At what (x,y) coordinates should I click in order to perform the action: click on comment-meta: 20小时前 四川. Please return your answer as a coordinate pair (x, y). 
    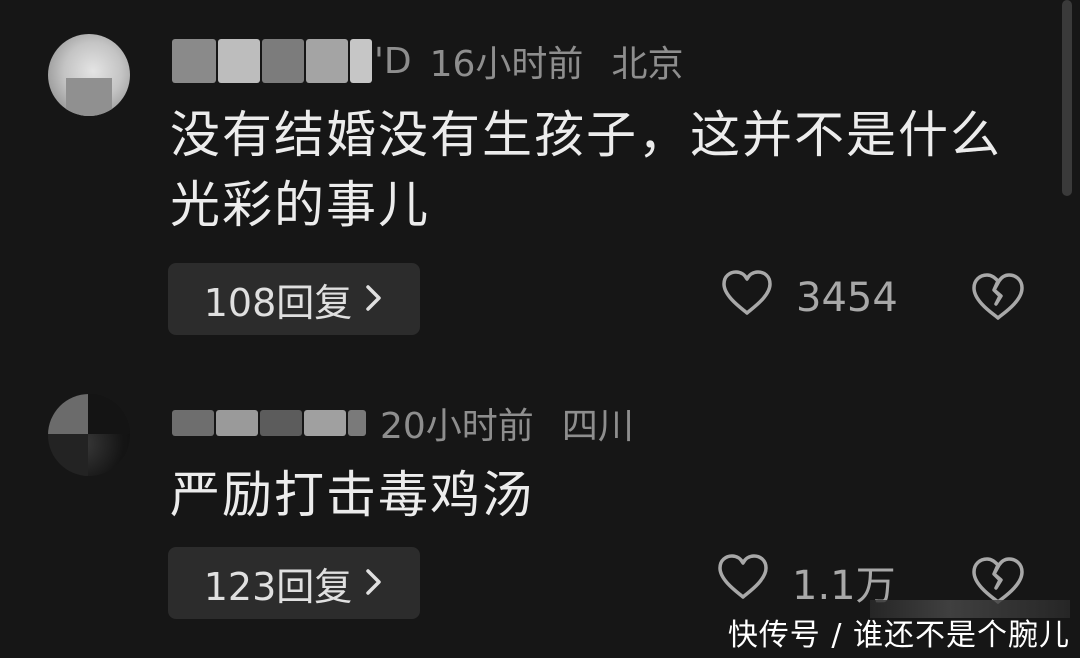
    Looking at the image, I should click on (403, 423).